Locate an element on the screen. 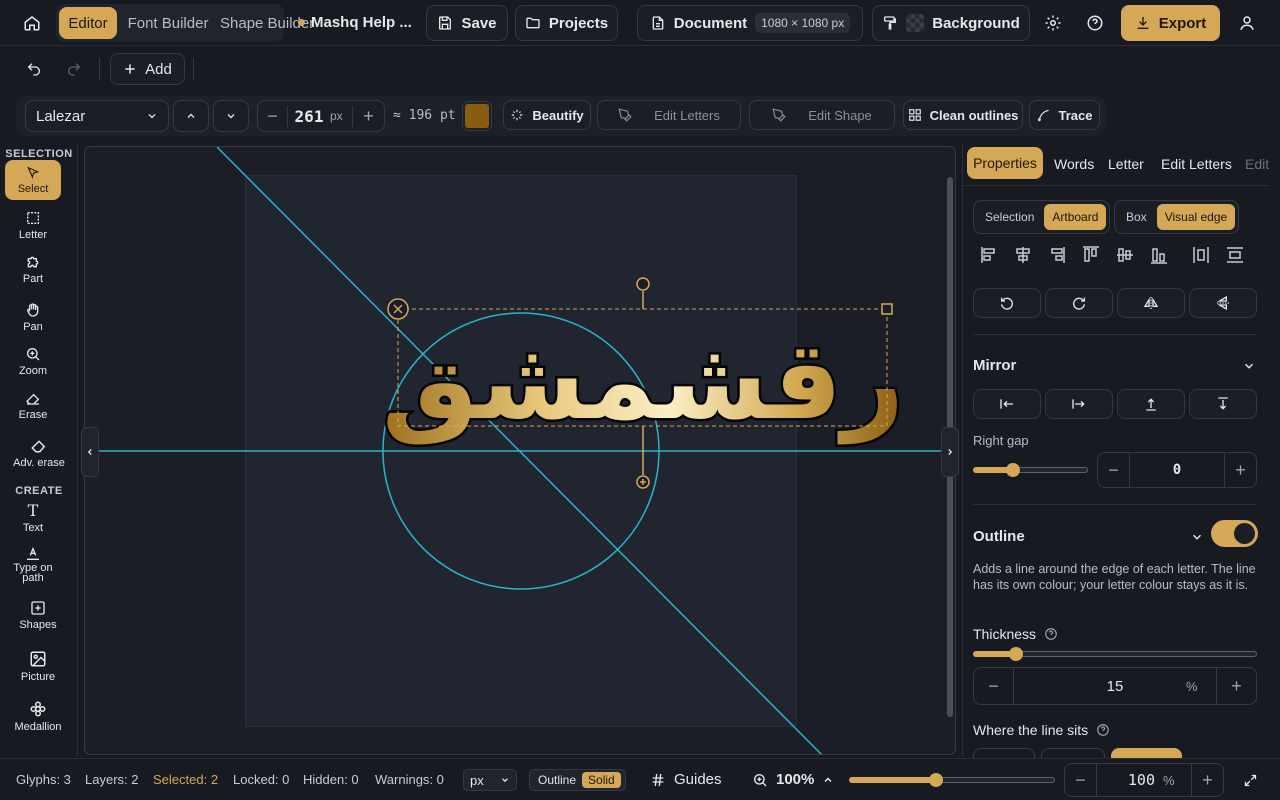 This screenshot has height=800, width=1280. font-select: Lalezar is located at coordinates (97, 116).